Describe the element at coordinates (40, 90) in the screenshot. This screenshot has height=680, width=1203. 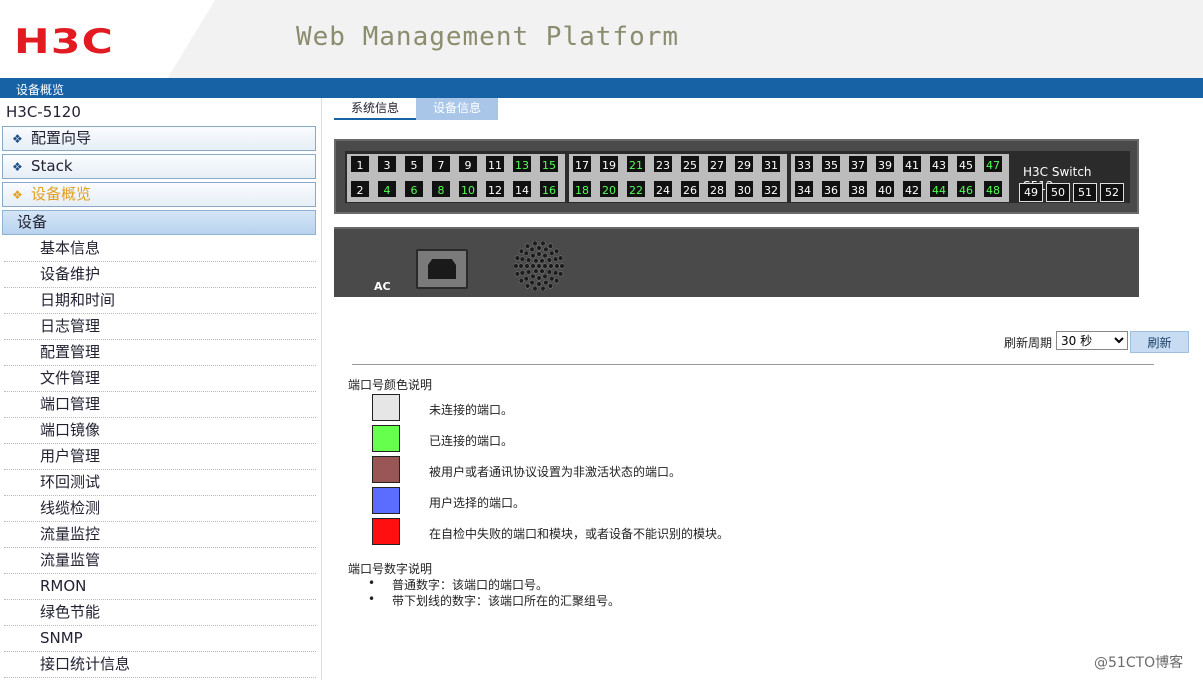
I see `breadcrumb: 设备概览` at that location.